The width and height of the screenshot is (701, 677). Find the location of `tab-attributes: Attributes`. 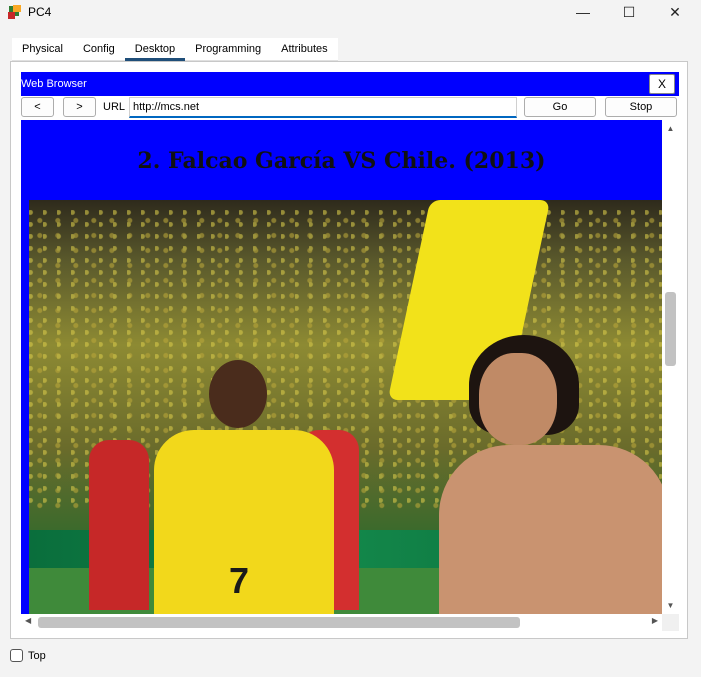

tab-attributes: Attributes is located at coordinates (304, 49).